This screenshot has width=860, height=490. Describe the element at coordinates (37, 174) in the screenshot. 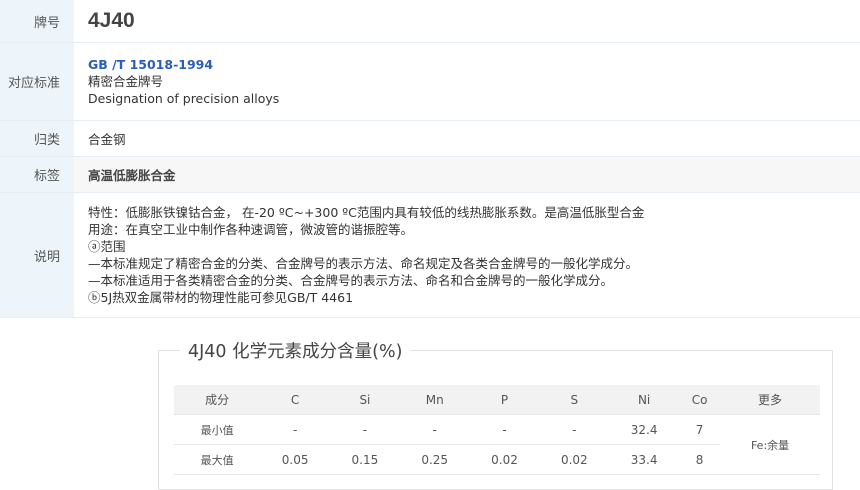

I see `tag-label: 标签` at that location.